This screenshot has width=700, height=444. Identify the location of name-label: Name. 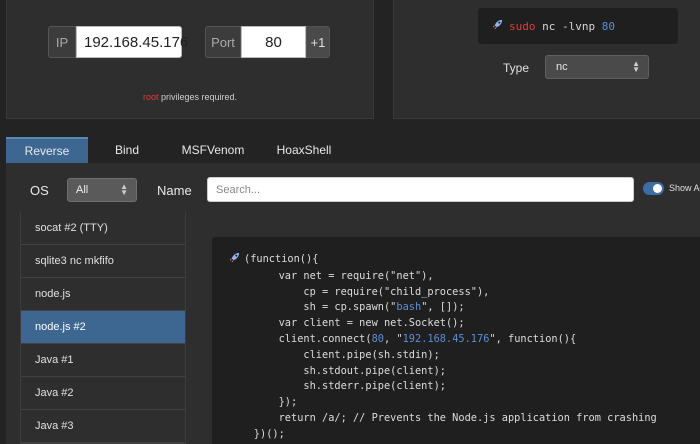
(174, 190).